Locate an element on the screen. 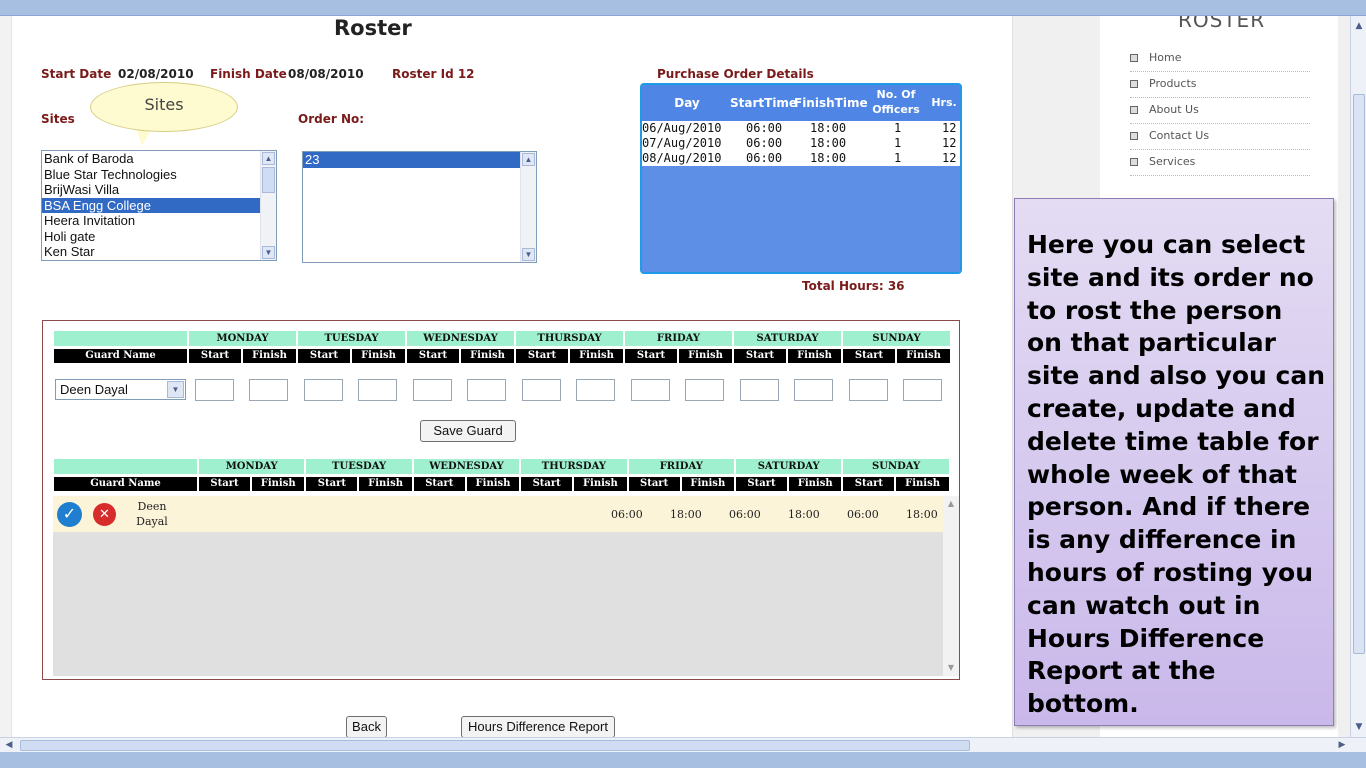  sites-listbox-scrollbar: ▲ ▼ is located at coordinates (268, 205).